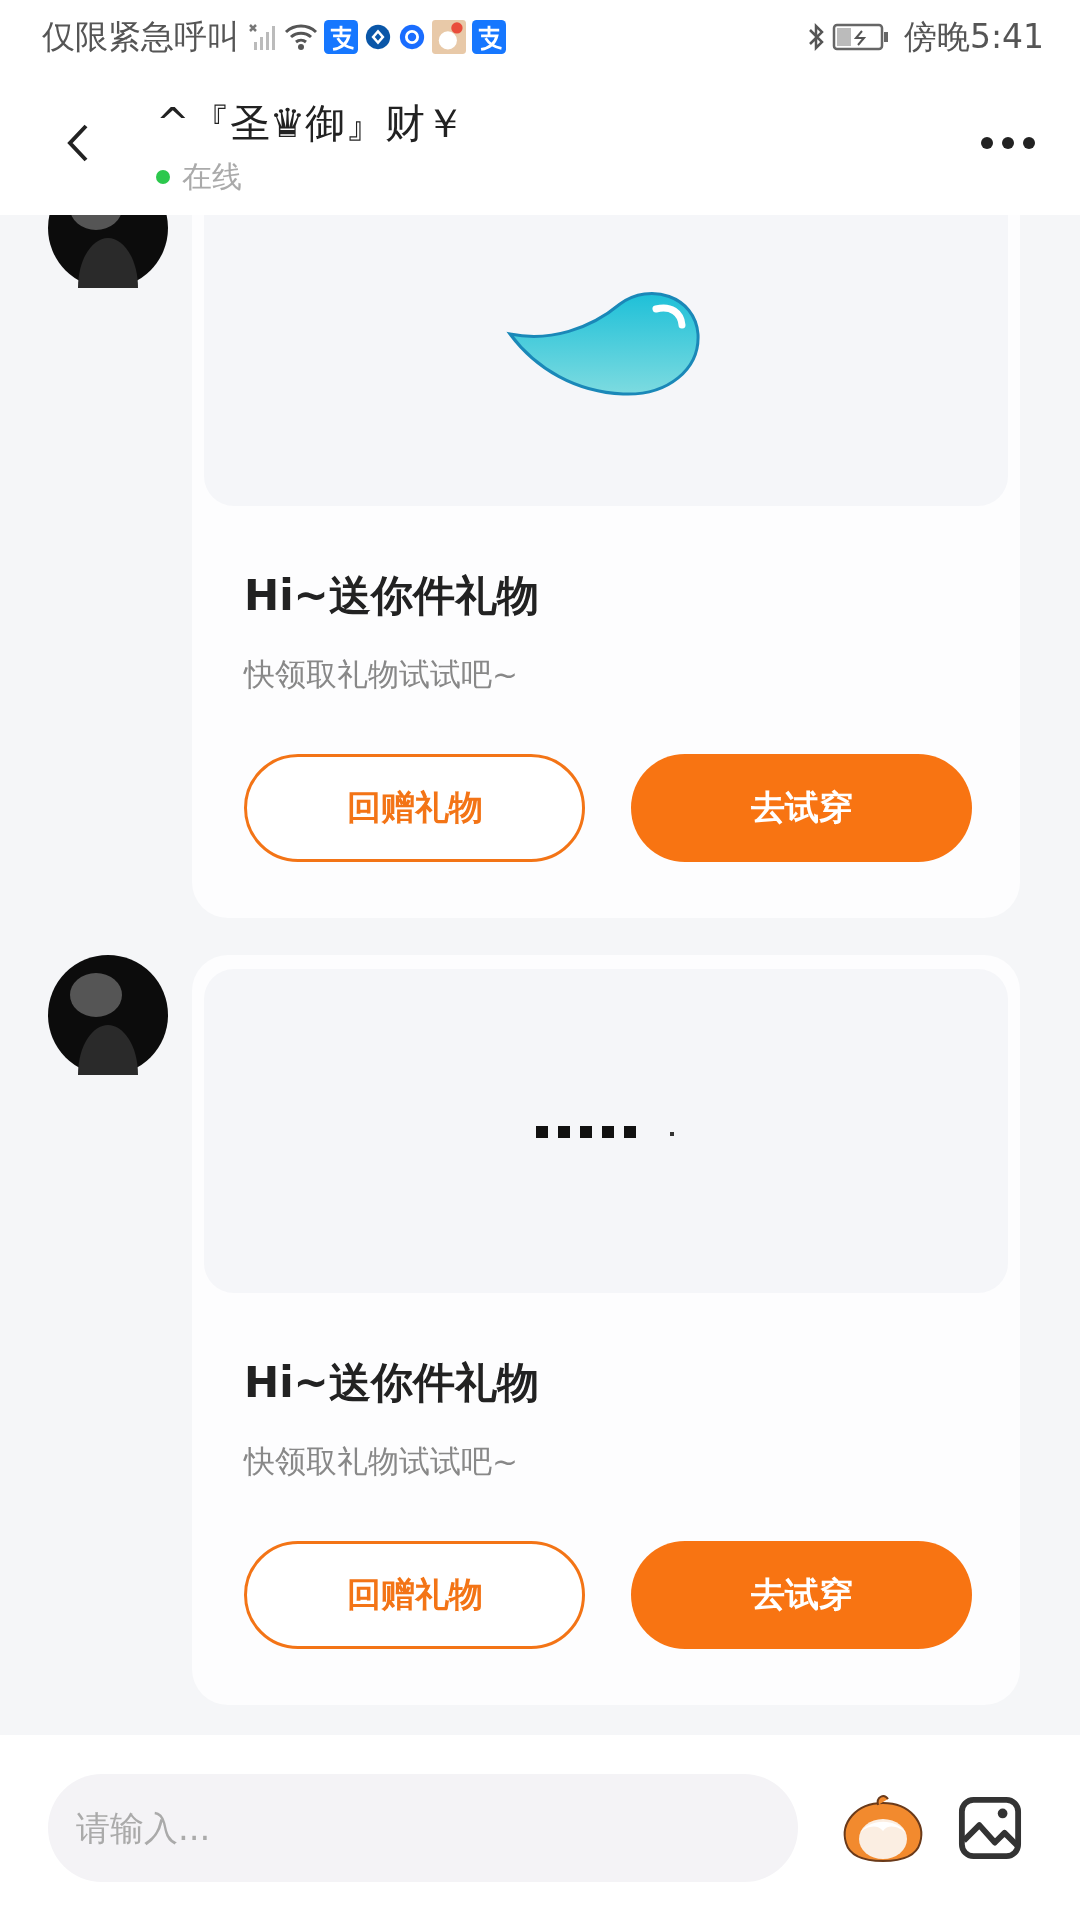 The height and width of the screenshot is (1920, 1080). I want to click on battery-icon, so click(860, 37).